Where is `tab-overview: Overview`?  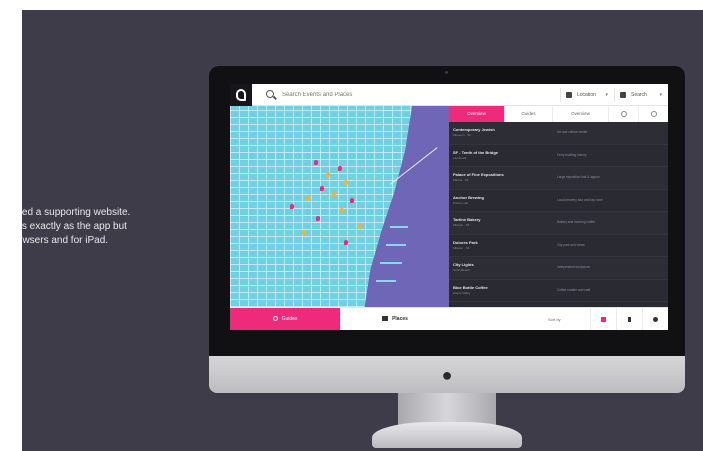 tab-overview: Overview is located at coordinates (476, 114).